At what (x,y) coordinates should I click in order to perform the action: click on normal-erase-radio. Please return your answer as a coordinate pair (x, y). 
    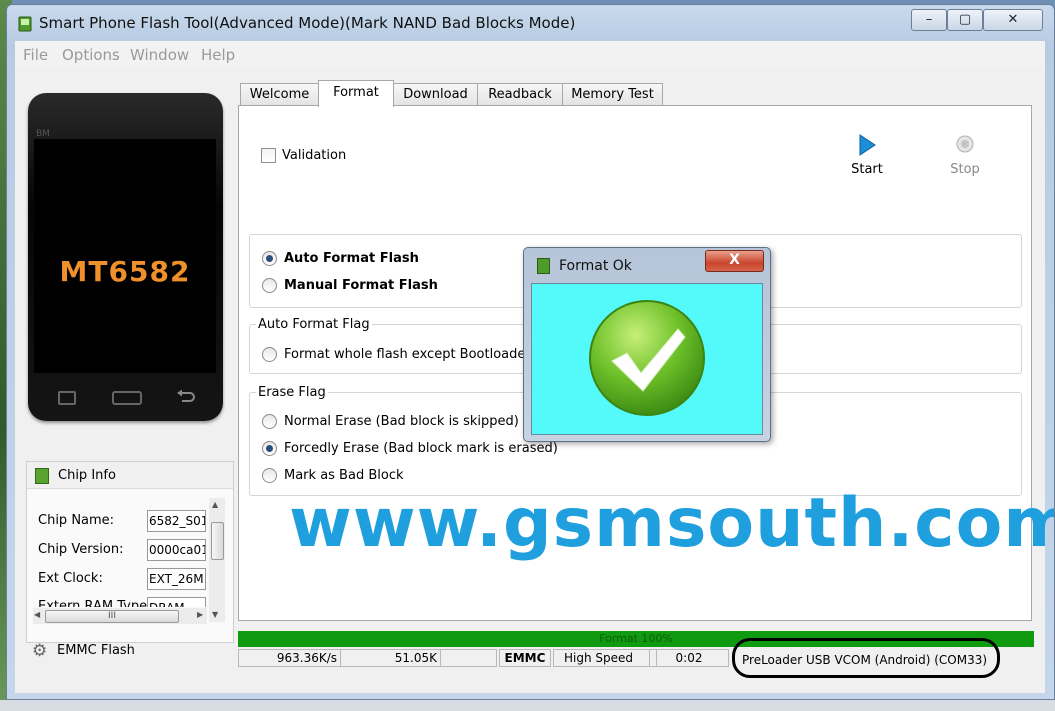
    Looking at the image, I should click on (269, 421).